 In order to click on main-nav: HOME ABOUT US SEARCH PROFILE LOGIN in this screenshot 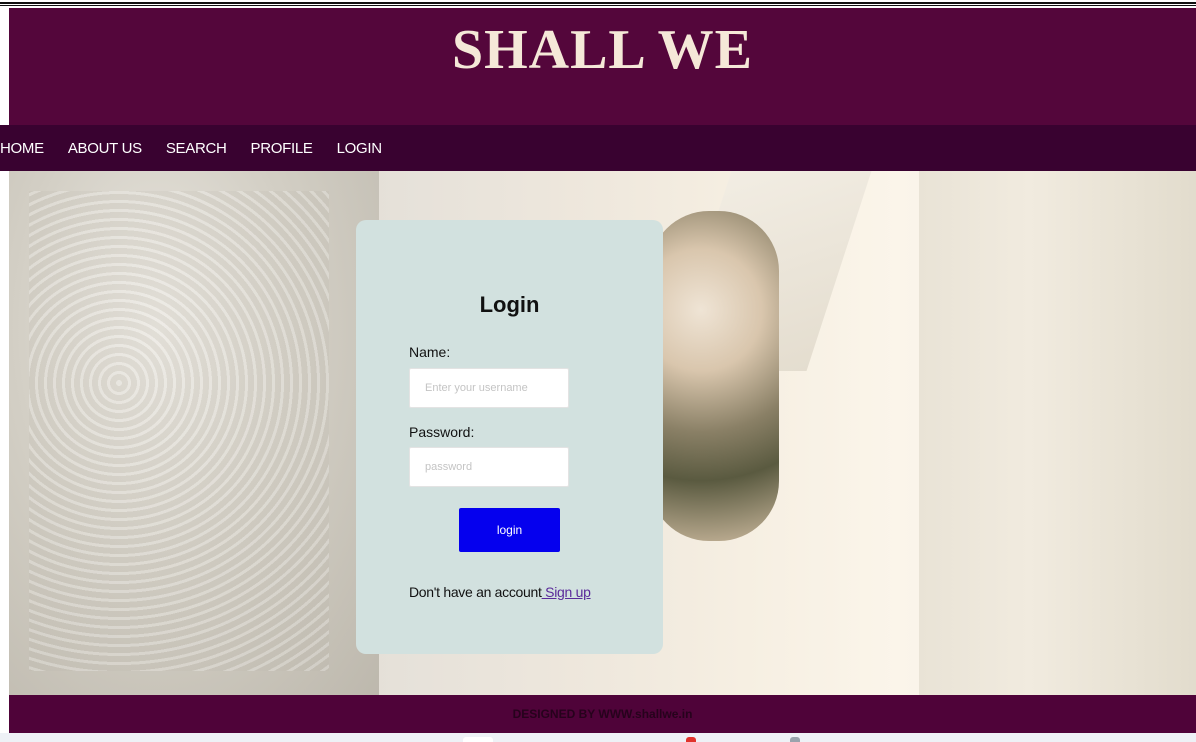, I will do `click(598, 148)`.